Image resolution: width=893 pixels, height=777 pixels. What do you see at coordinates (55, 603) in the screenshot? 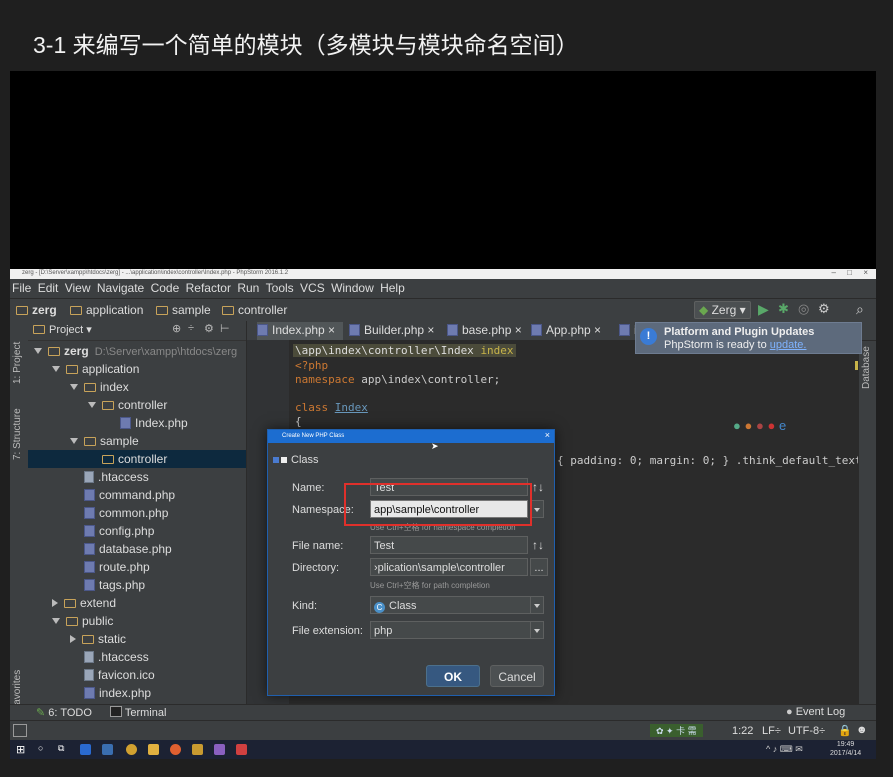
I see `collapse-arrow-icon` at bounding box center [55, 603].